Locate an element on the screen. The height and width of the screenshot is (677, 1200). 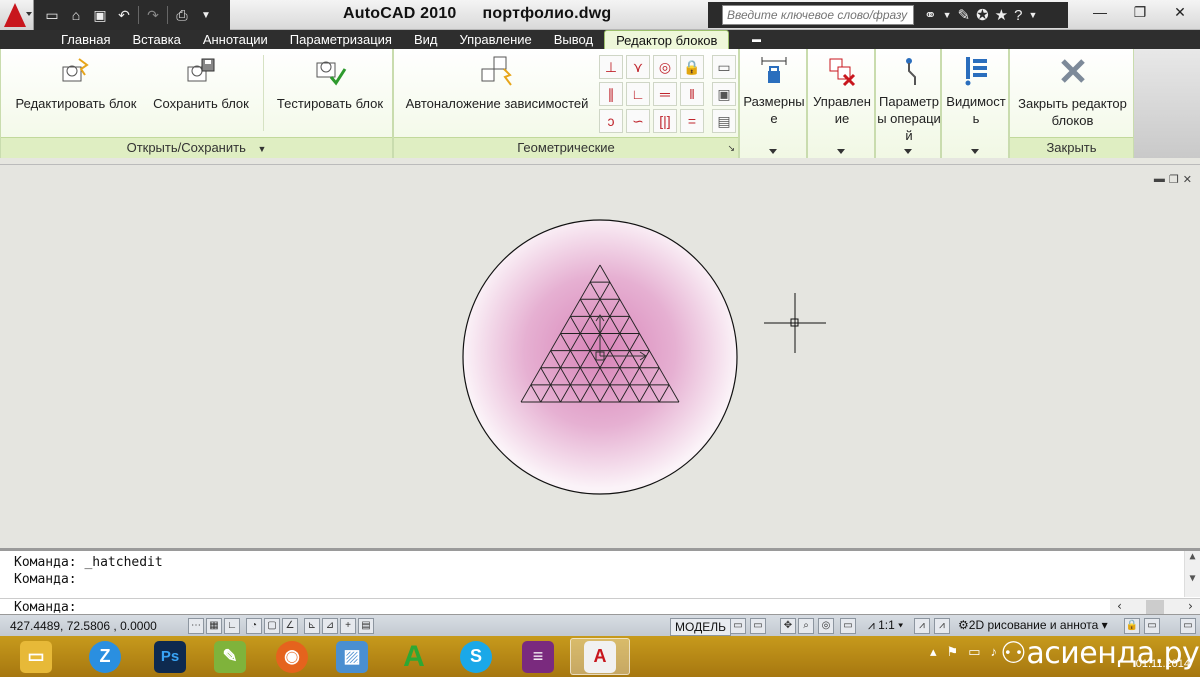
auto-scale-icon: ⩘ is located at coordinates (942, 626).